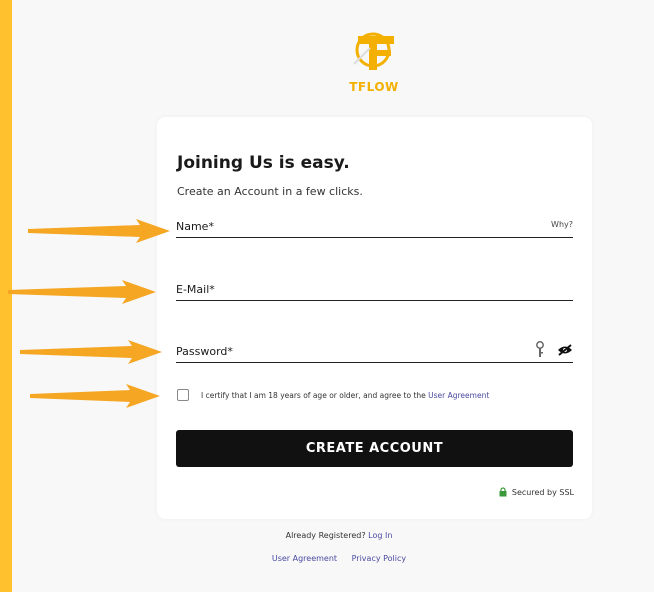 The height and width of the screenshot is (592, 654). I want to click on key-icon, so click(540, 350).